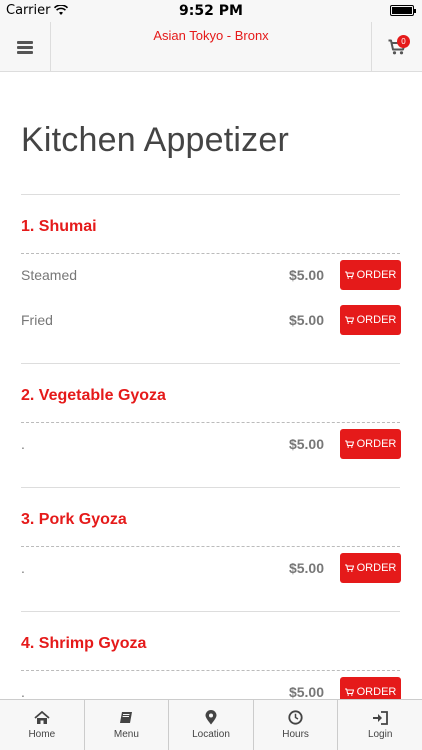 The image size is (422, 750). What do you see at coordinates (42, 725) in the screenshot?
I see `tab-home: Home` at bounding box center [42, 725].